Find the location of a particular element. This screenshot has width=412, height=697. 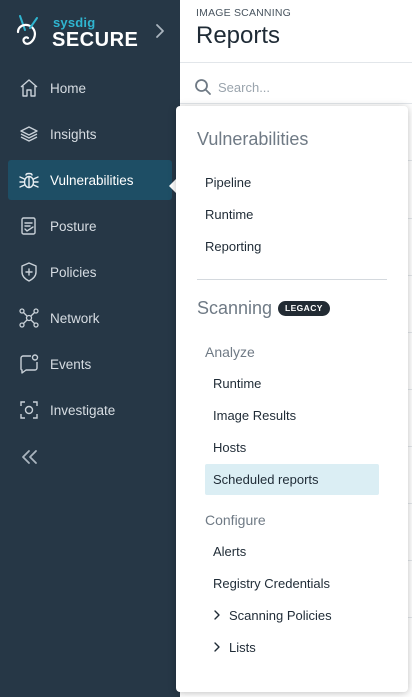

menu-item-scheduled-reports: Scheduled reports is located at coordinates (266, 479).